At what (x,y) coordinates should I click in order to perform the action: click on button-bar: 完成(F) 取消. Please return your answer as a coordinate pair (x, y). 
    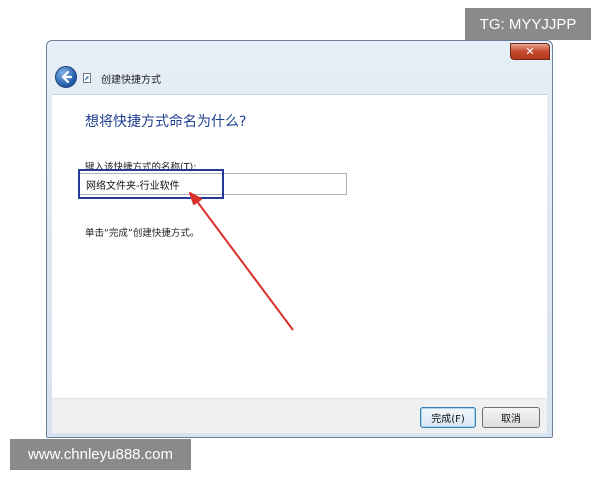
    Looking at the image, I should click on (299, 416).